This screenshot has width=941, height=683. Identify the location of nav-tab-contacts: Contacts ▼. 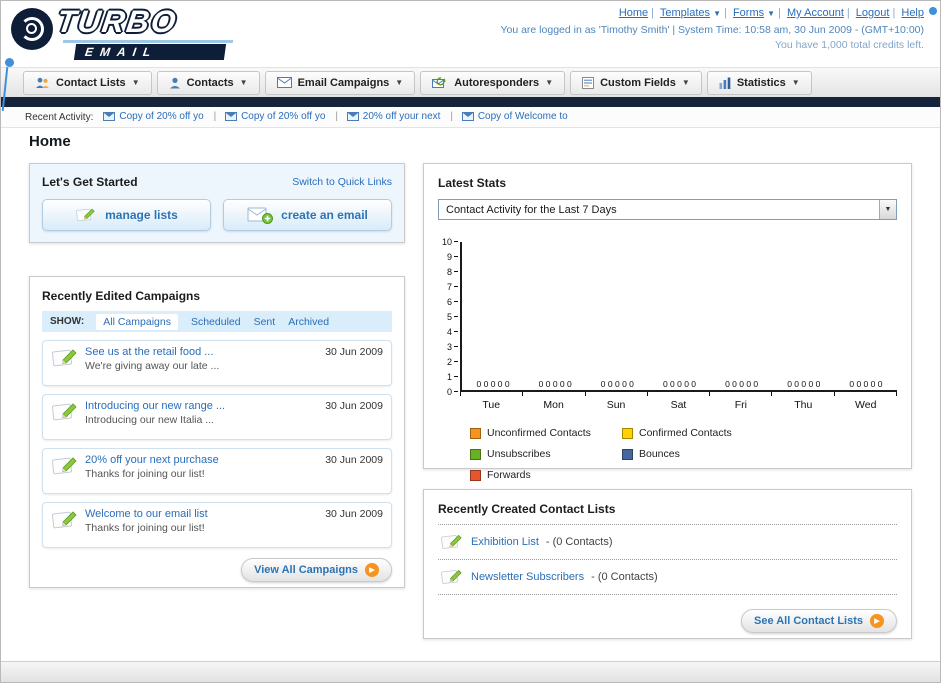
(208, 82).